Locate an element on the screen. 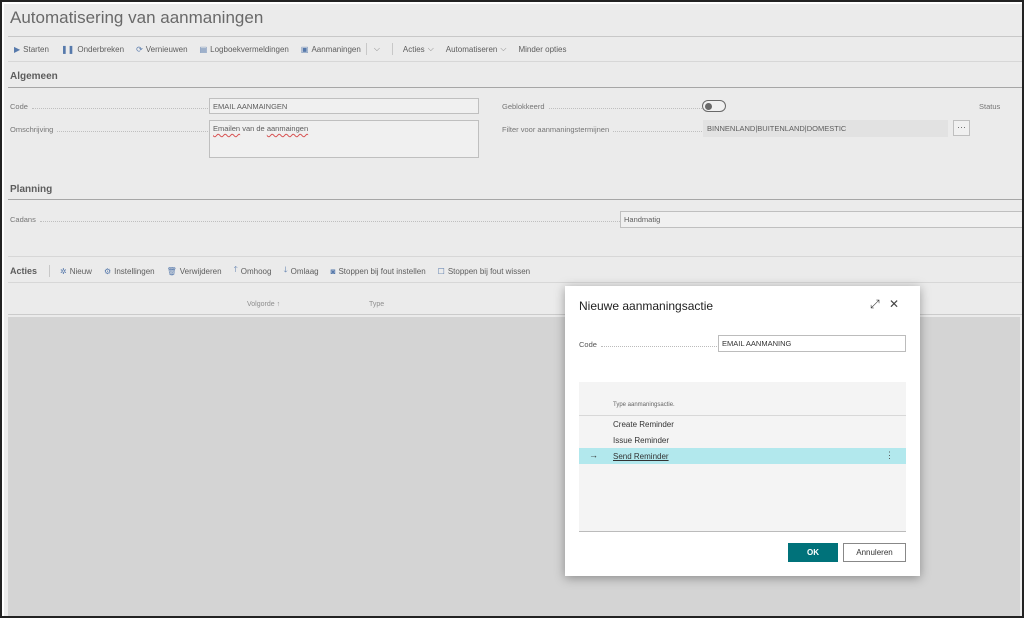  blocked-label: Geblokkeerd is located at coordinates (602, 106).